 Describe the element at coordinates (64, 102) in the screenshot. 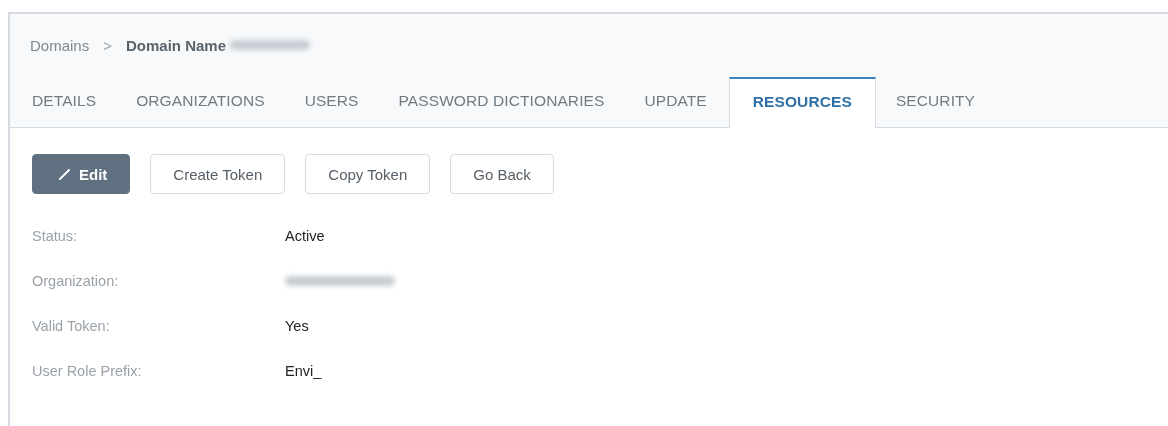

I see `tab: DETAILS` at that location.